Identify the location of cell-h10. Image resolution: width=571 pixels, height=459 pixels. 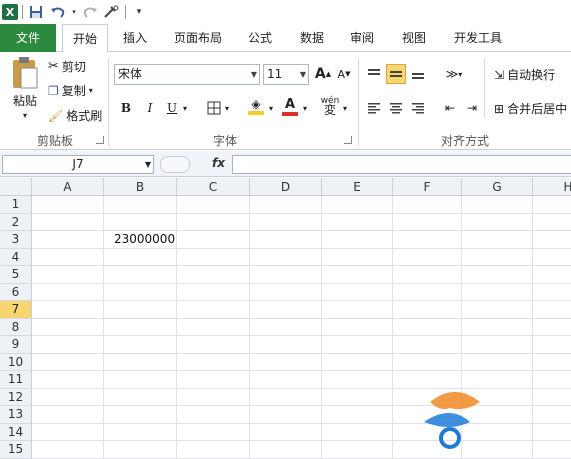
(552, 362).